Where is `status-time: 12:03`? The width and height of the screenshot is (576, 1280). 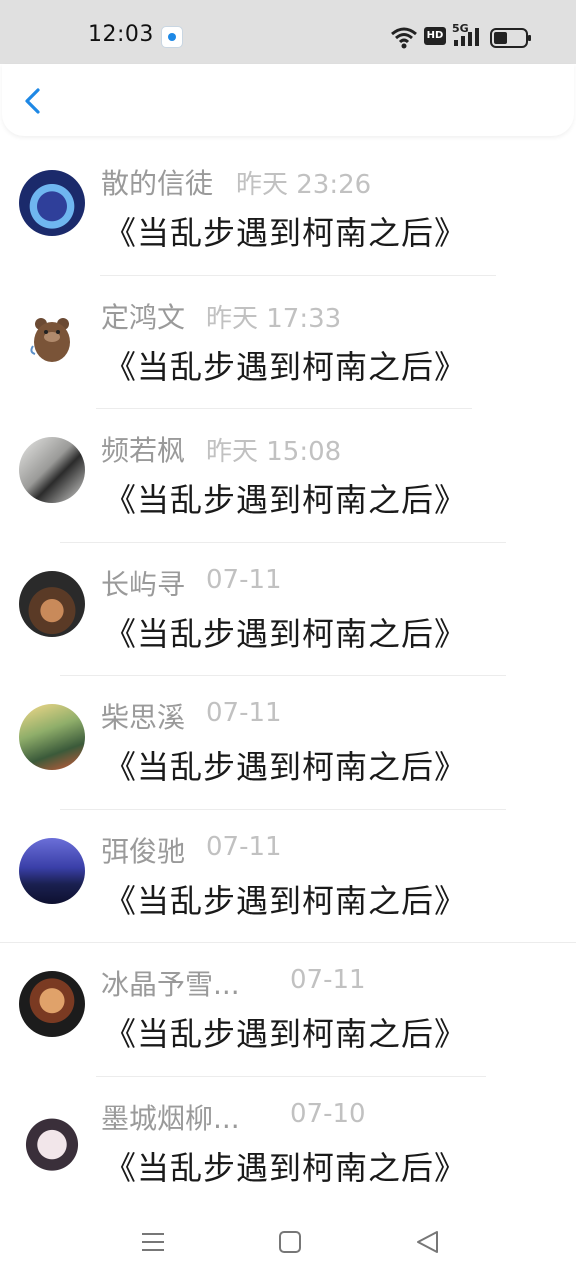
status-time: 12:03 is located at coordinates (121, 34).